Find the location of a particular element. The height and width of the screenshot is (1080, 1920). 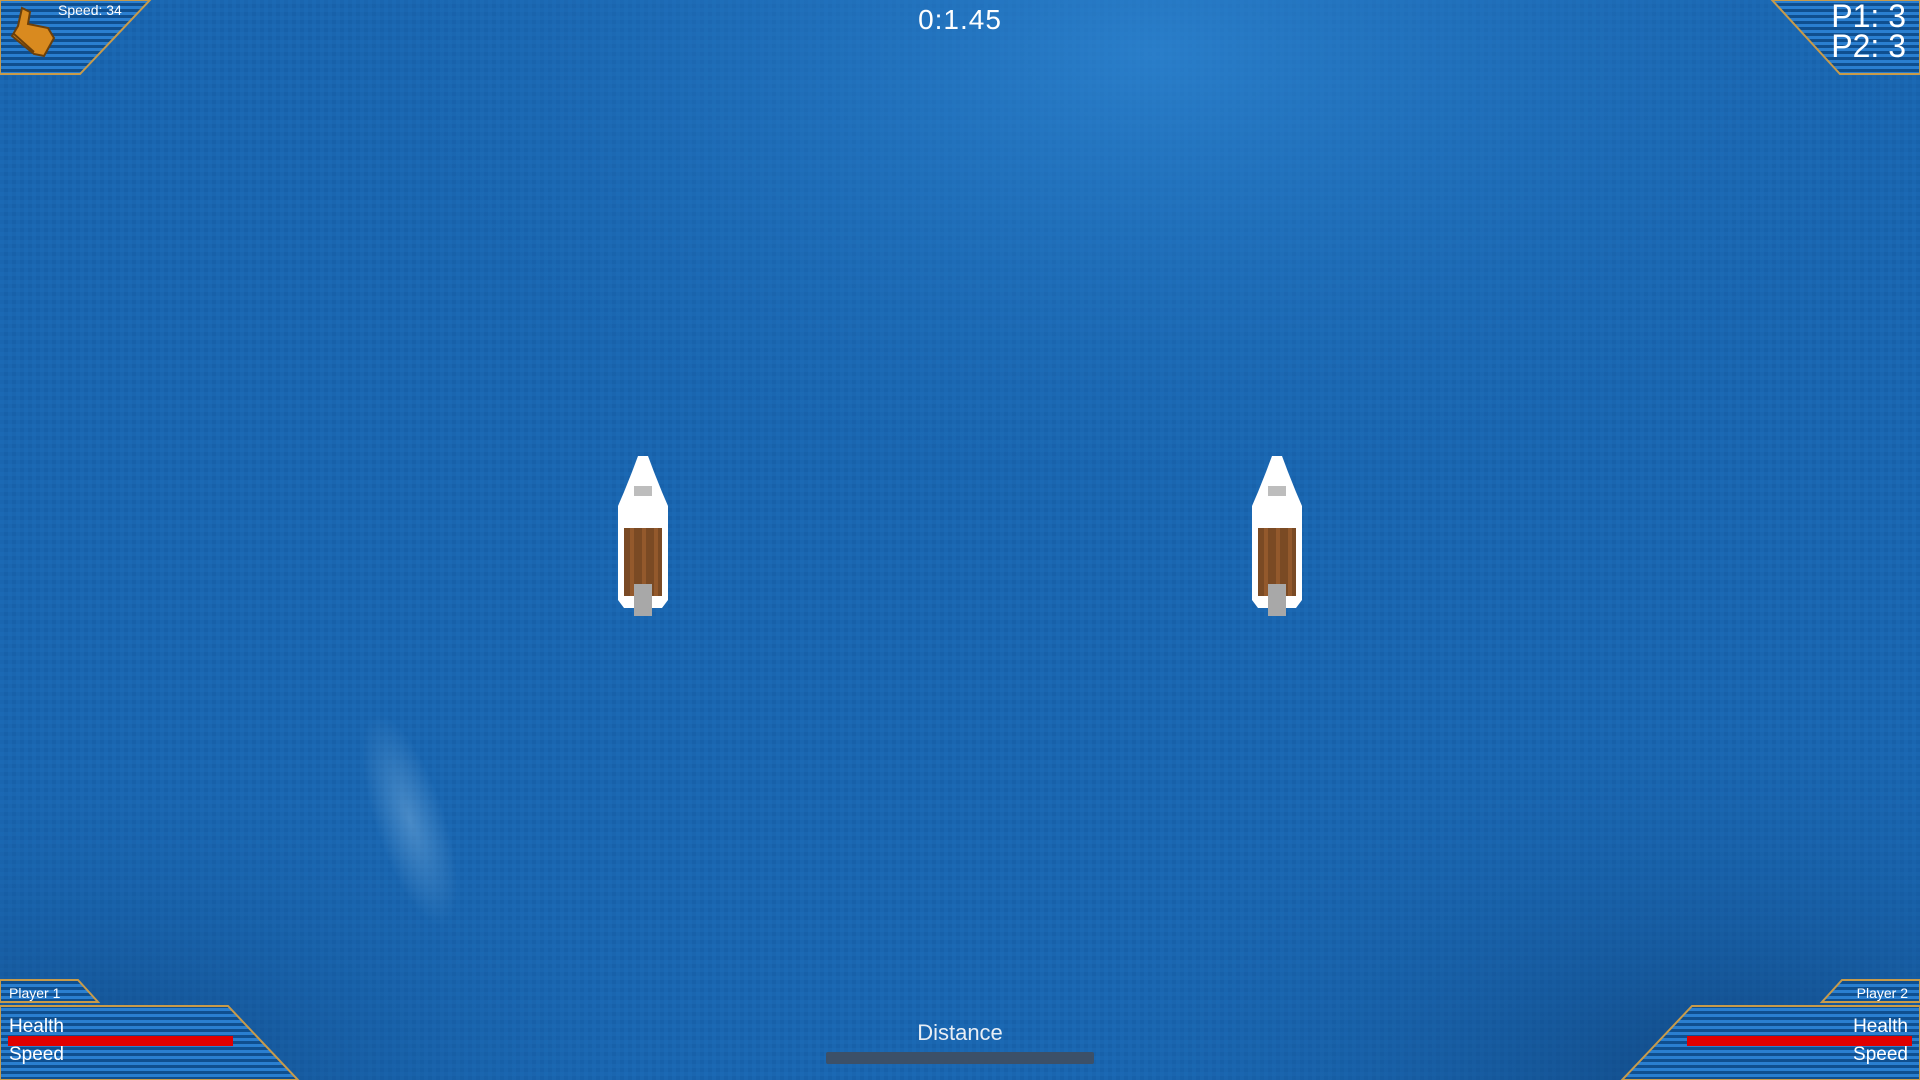

player-1-name: Player 1 is located at coordinates (35, 993).